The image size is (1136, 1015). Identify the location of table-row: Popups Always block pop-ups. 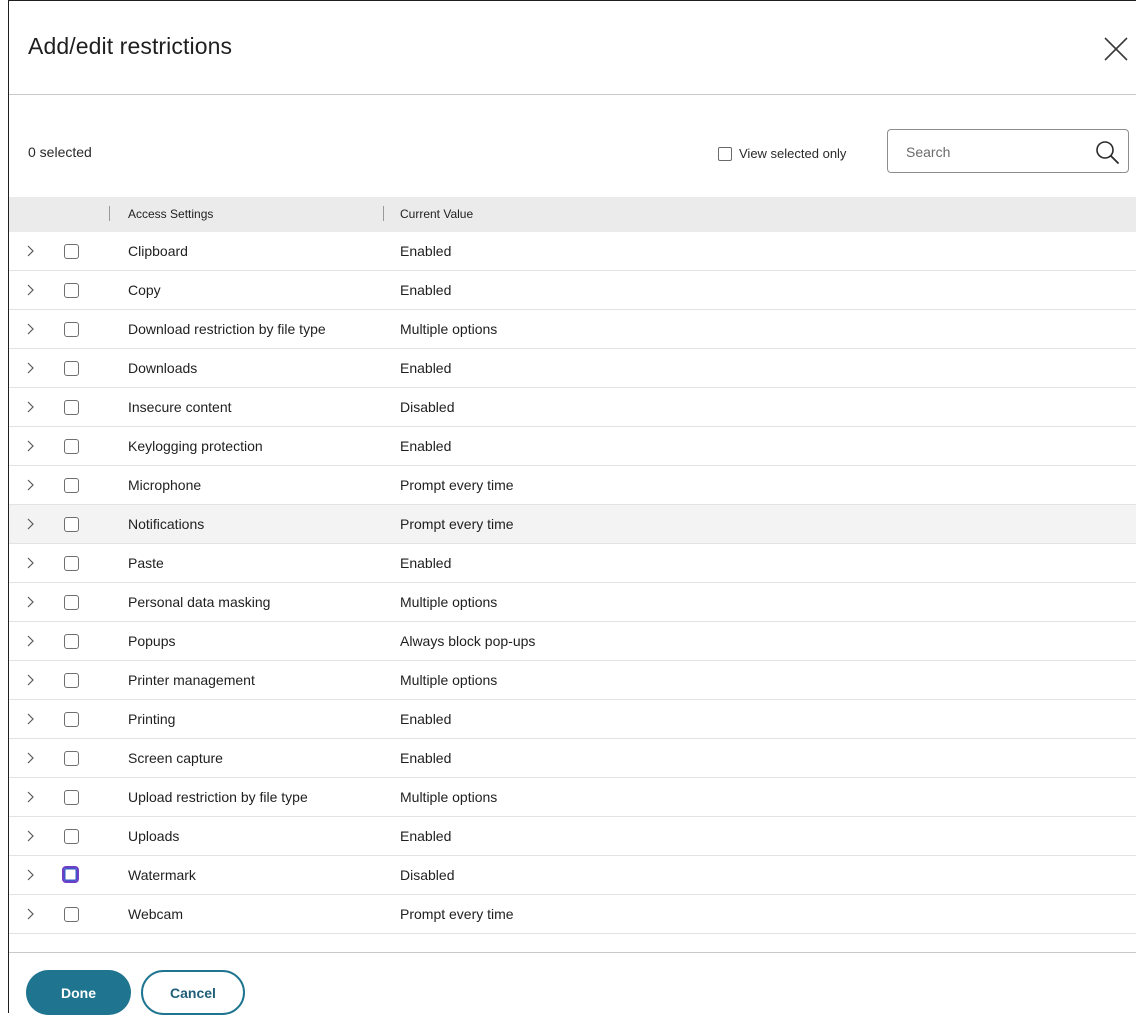
(572, 641).